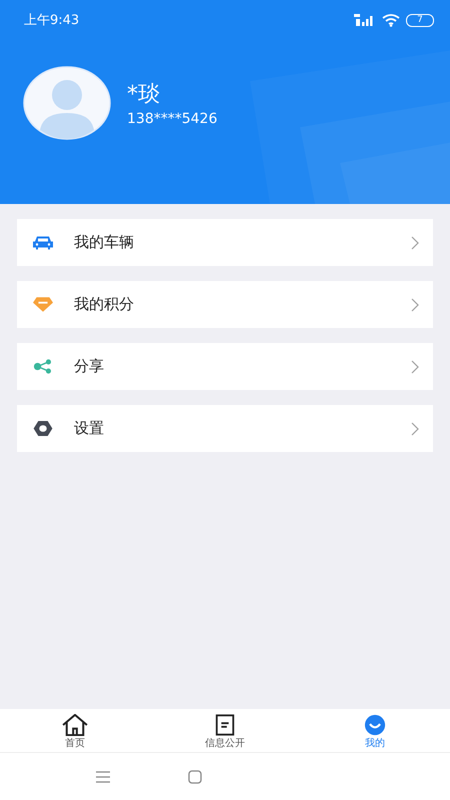 This screenshot has height=800, width=450. Describe the element at coordinates (89, 428) in the screenshot. I see `menu-label: 设置` at that location.